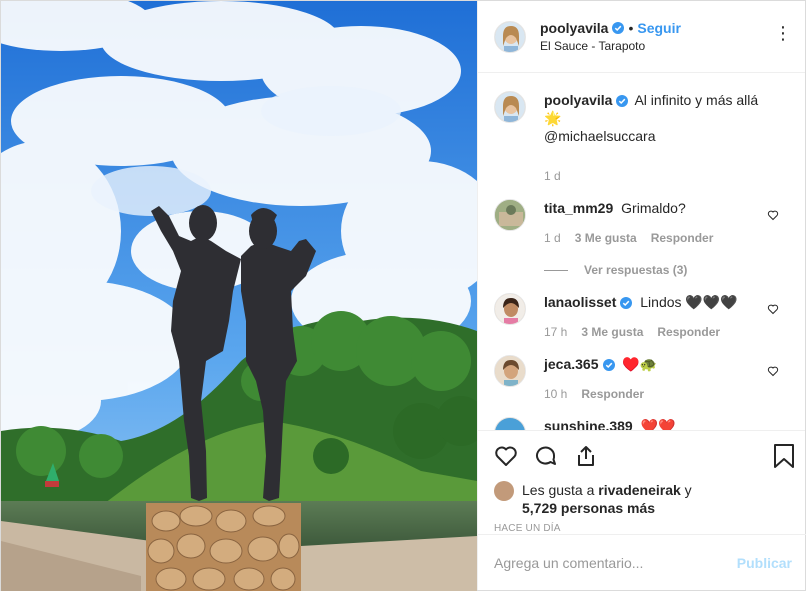 This screenshot has height=591, width=806. I want to click on comment-item: sunshine.389 ❤️❤️, so click(641, 423).